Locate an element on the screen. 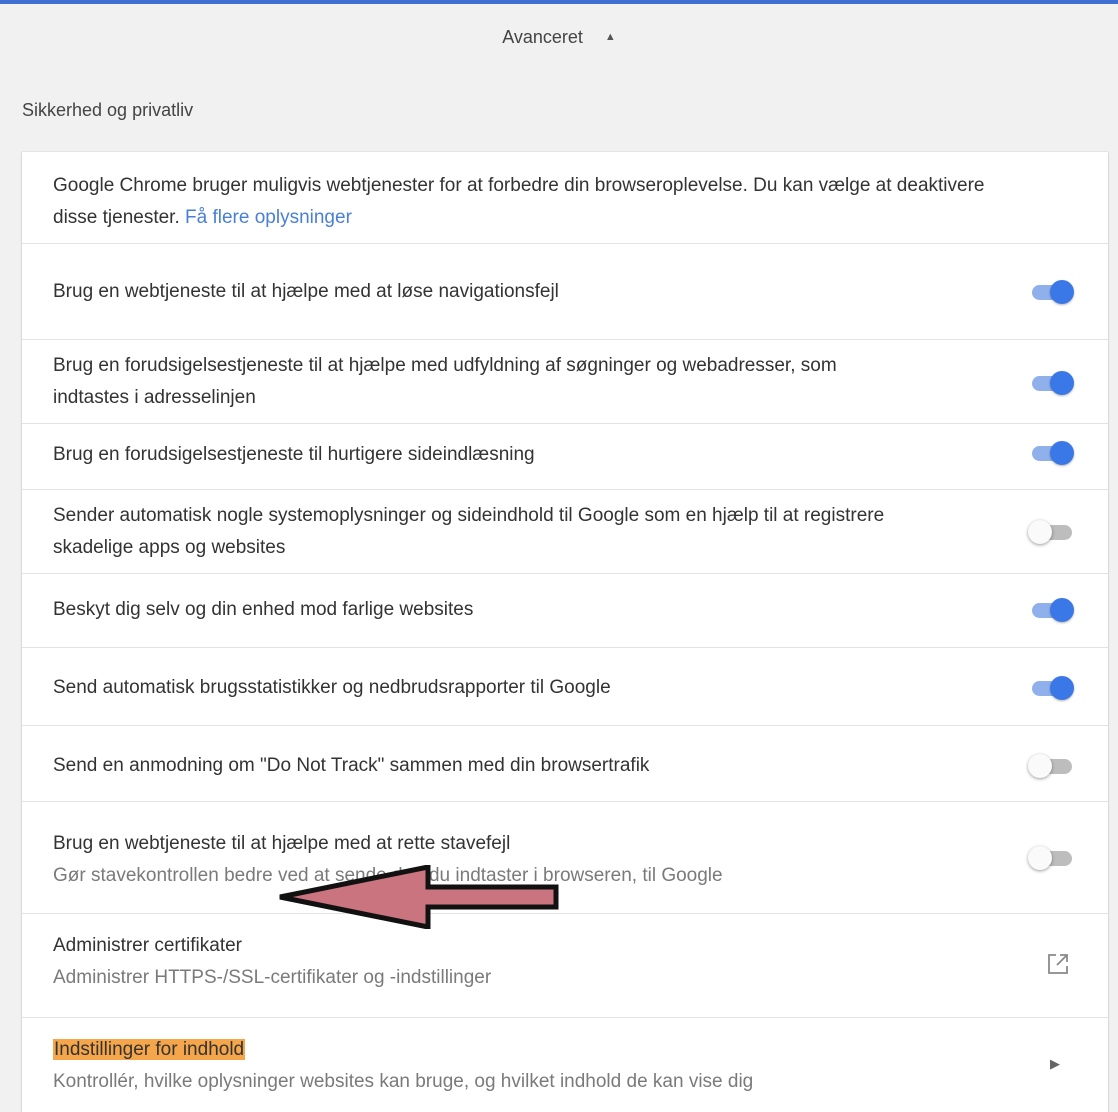 The image size is (1118, 1112). manage-certificates-title: Administrer certifikater is located at coordinates (147, 945).